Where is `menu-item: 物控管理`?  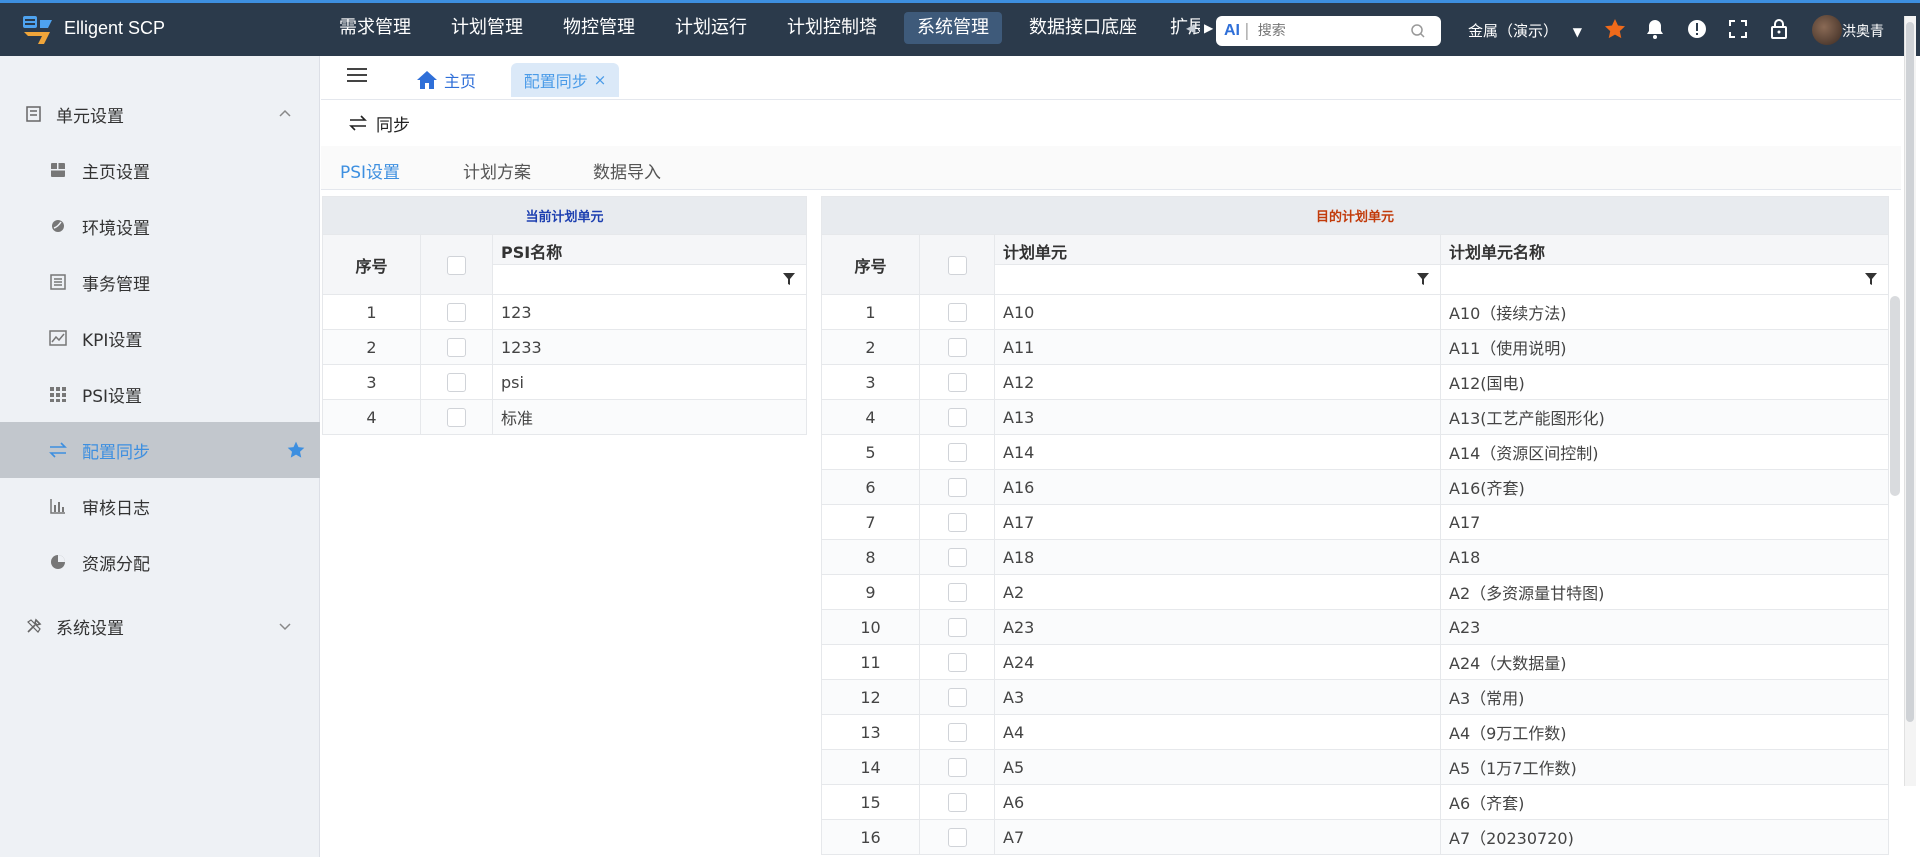
menu-item: 物控管理 is located at coordinates (599, 28).